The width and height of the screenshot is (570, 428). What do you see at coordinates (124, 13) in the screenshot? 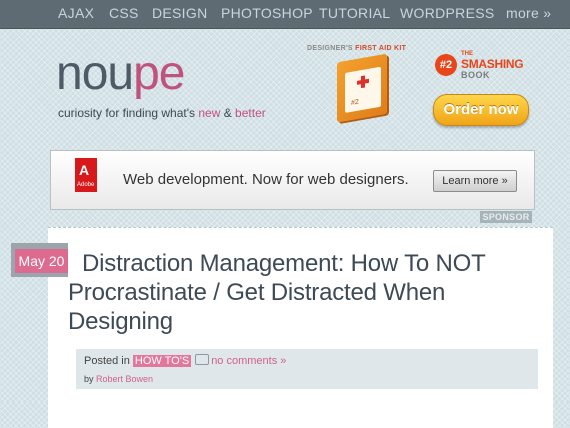
I see `nav-css: CSS` at bounding box center [124, 13].